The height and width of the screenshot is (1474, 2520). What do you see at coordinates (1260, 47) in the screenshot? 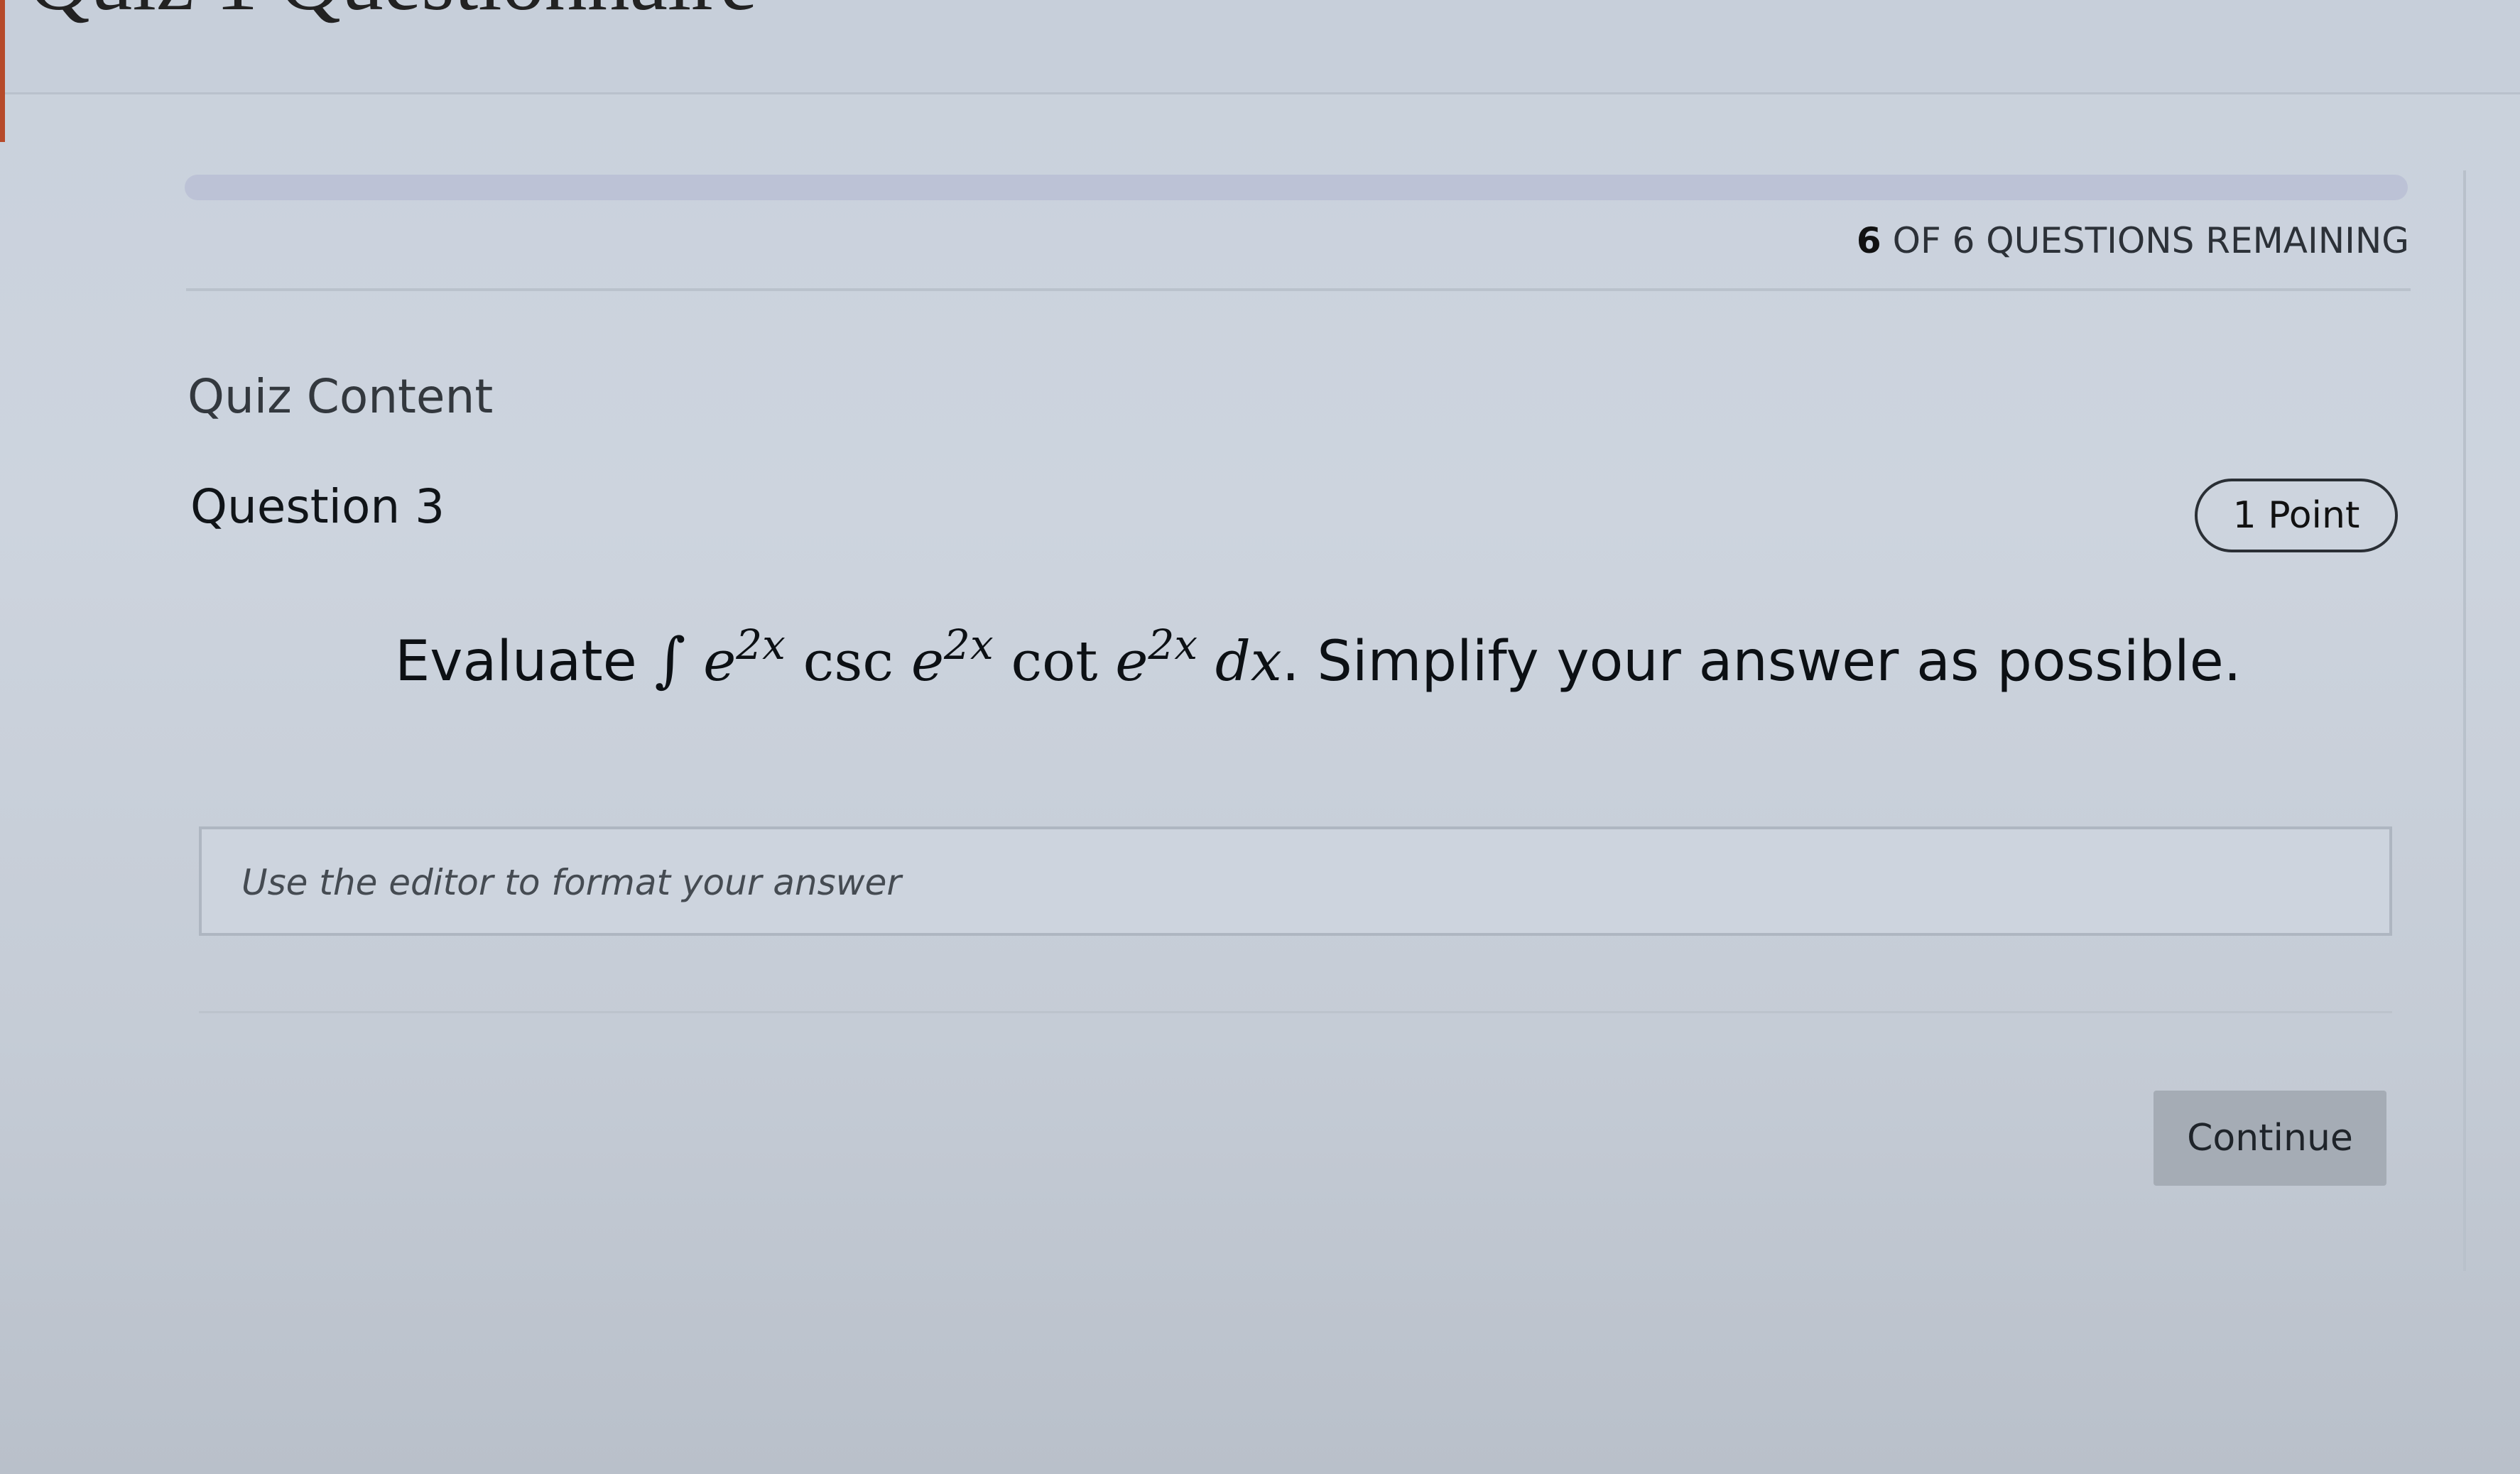
I see `quiz-header-bar: Quiz 1 Questionnaire` at bounding box center [1260, 47].